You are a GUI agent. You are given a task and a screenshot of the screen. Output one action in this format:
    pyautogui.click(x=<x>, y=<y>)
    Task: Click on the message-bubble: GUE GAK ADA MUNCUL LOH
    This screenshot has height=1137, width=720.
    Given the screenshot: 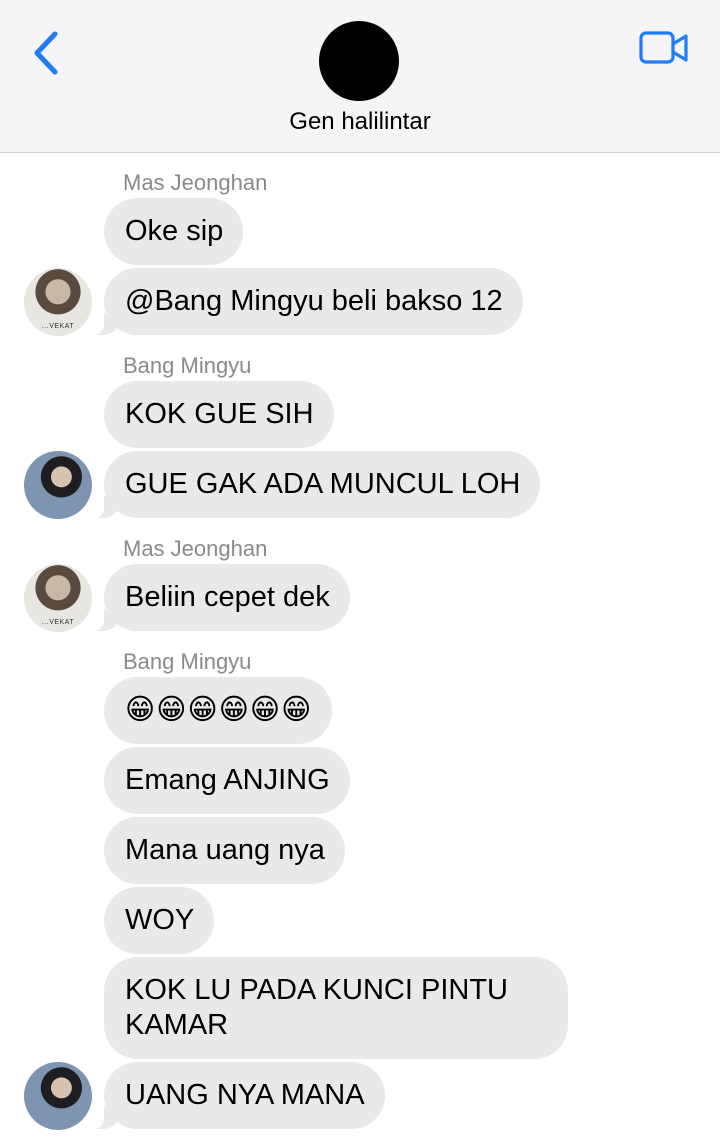 What is the action you would take?
    pyautogui.click(x=316, y=484)
    